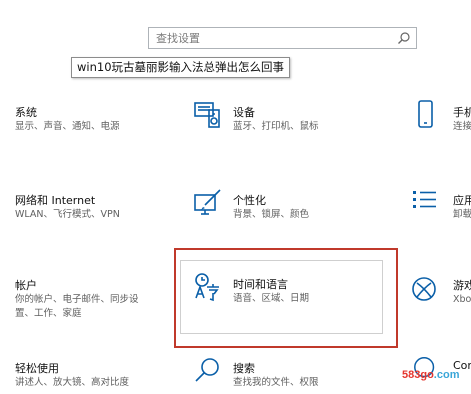 The image size is (471, 394). Describe the element at coordinates (462, 126) in the screenshot. I see `tile-phone-desc: 连接` at that location.